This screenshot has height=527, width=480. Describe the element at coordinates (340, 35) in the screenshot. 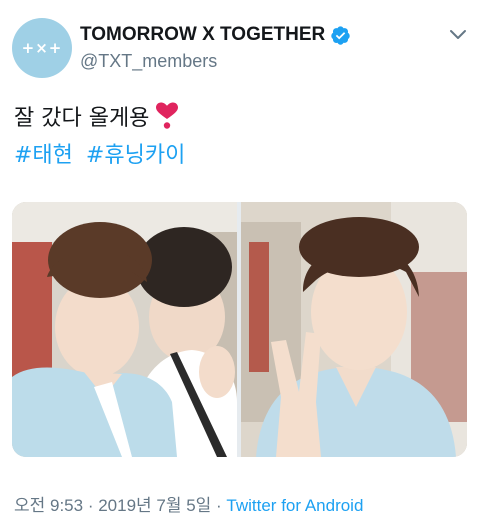

I see `verified-badge-icon` at that location.